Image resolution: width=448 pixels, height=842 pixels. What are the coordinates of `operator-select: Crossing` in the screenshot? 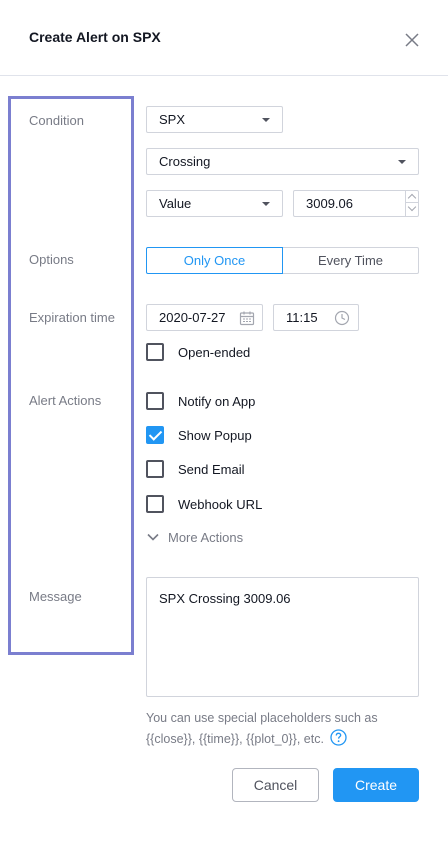 It's located at (282, 161).